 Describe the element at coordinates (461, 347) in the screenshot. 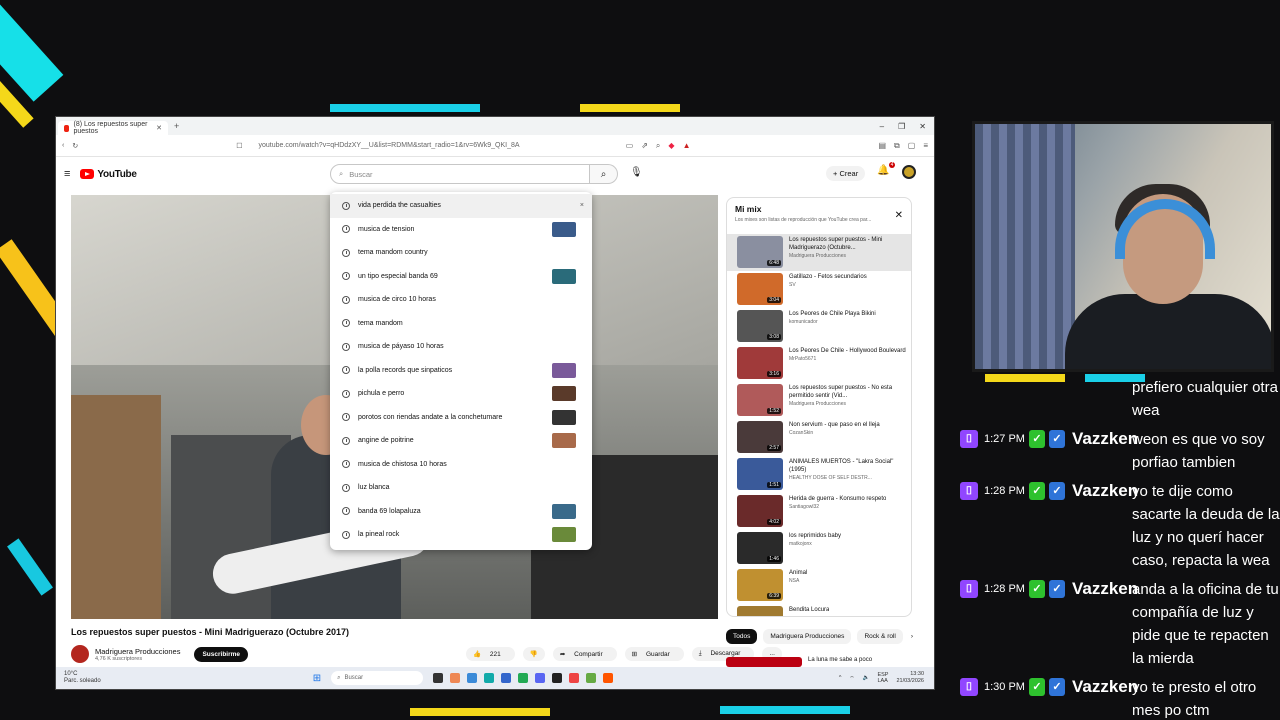

I see `search-suggestion: musica de páyaso 10 horas` at that location.